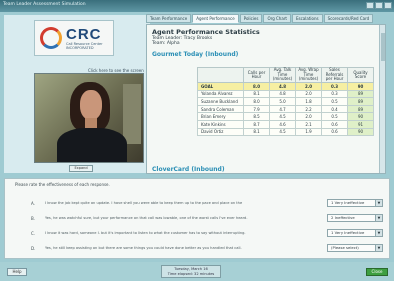 The image size is (394, 281). I want to click on question-letter: C., so click(33, 233).